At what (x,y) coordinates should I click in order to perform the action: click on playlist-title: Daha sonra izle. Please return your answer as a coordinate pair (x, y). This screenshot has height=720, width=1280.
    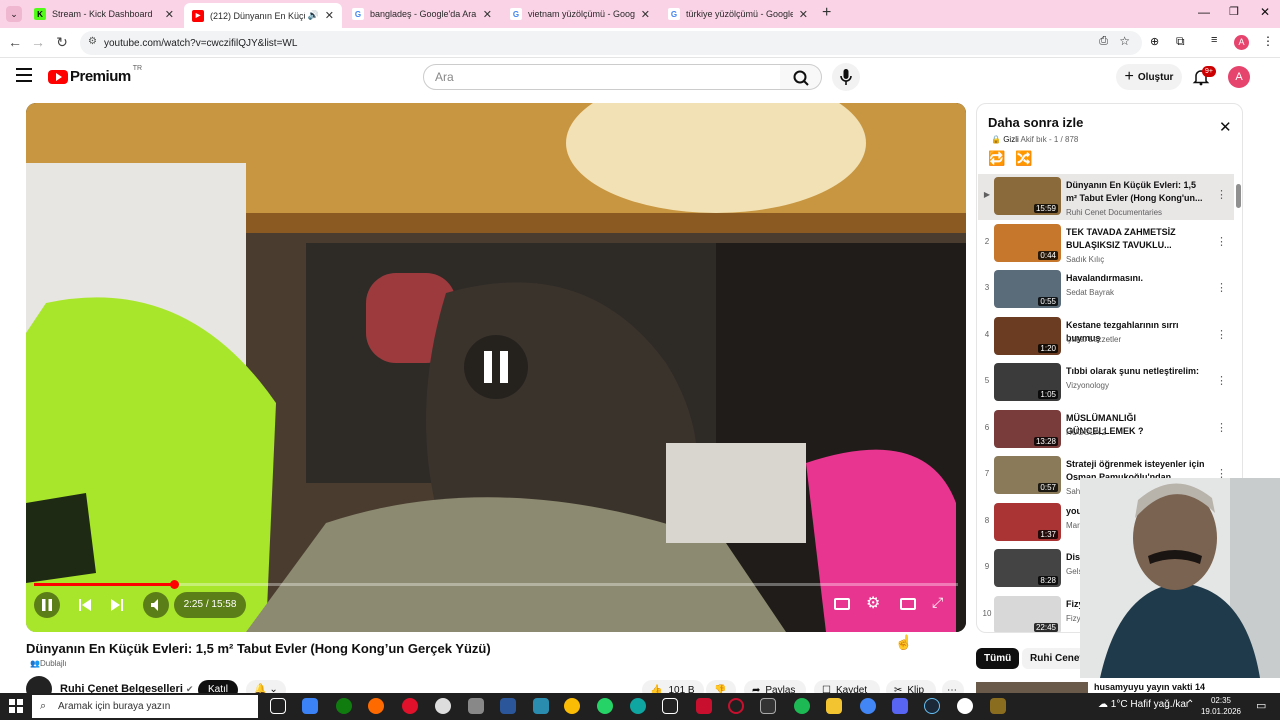
    Looking at the image, I should click on (1035, 122).